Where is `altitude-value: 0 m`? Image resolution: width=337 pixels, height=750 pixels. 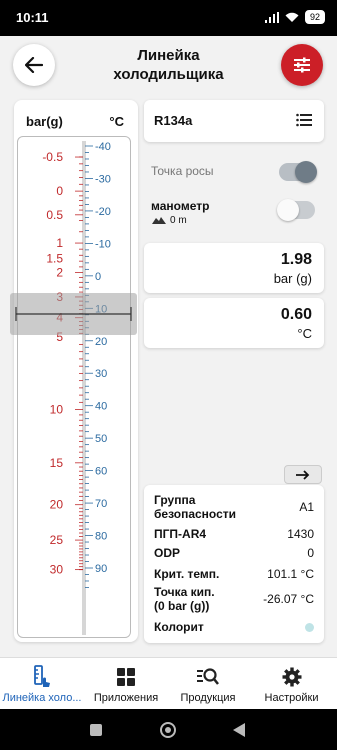 altitude-value: 0 m is located at coordinates (178, 220).